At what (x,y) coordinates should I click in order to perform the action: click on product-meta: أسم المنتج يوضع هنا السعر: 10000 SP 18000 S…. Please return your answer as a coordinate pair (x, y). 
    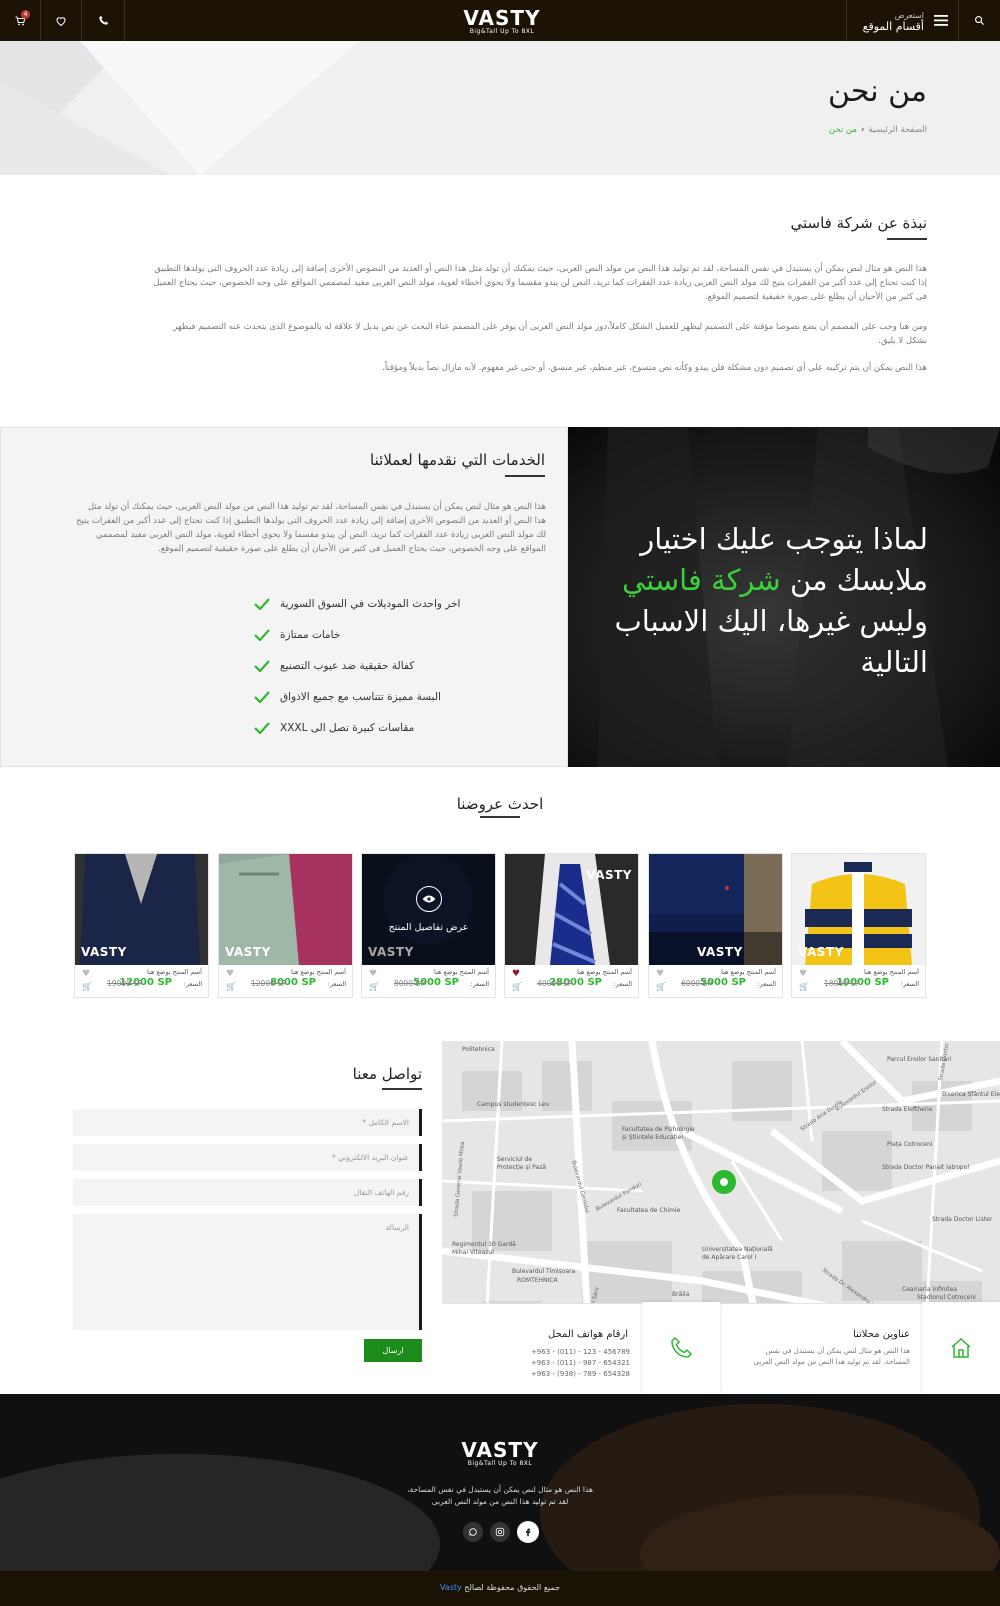
    Looking at the image, I should click on (858, 981).